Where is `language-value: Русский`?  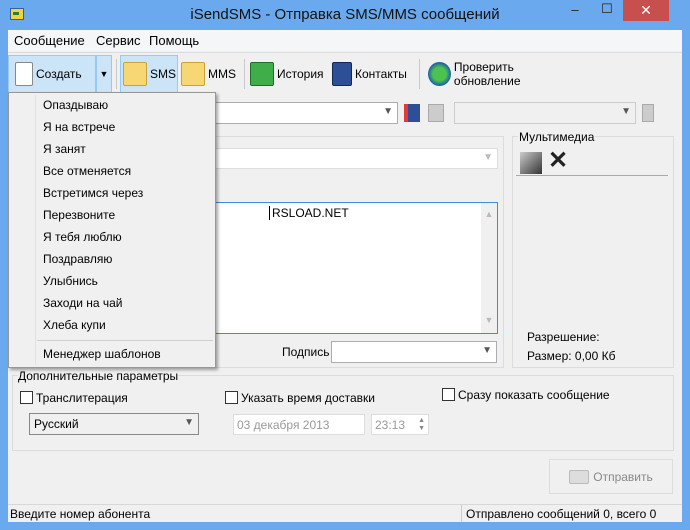 language-value: Русский is located at coordinates (56, 424).